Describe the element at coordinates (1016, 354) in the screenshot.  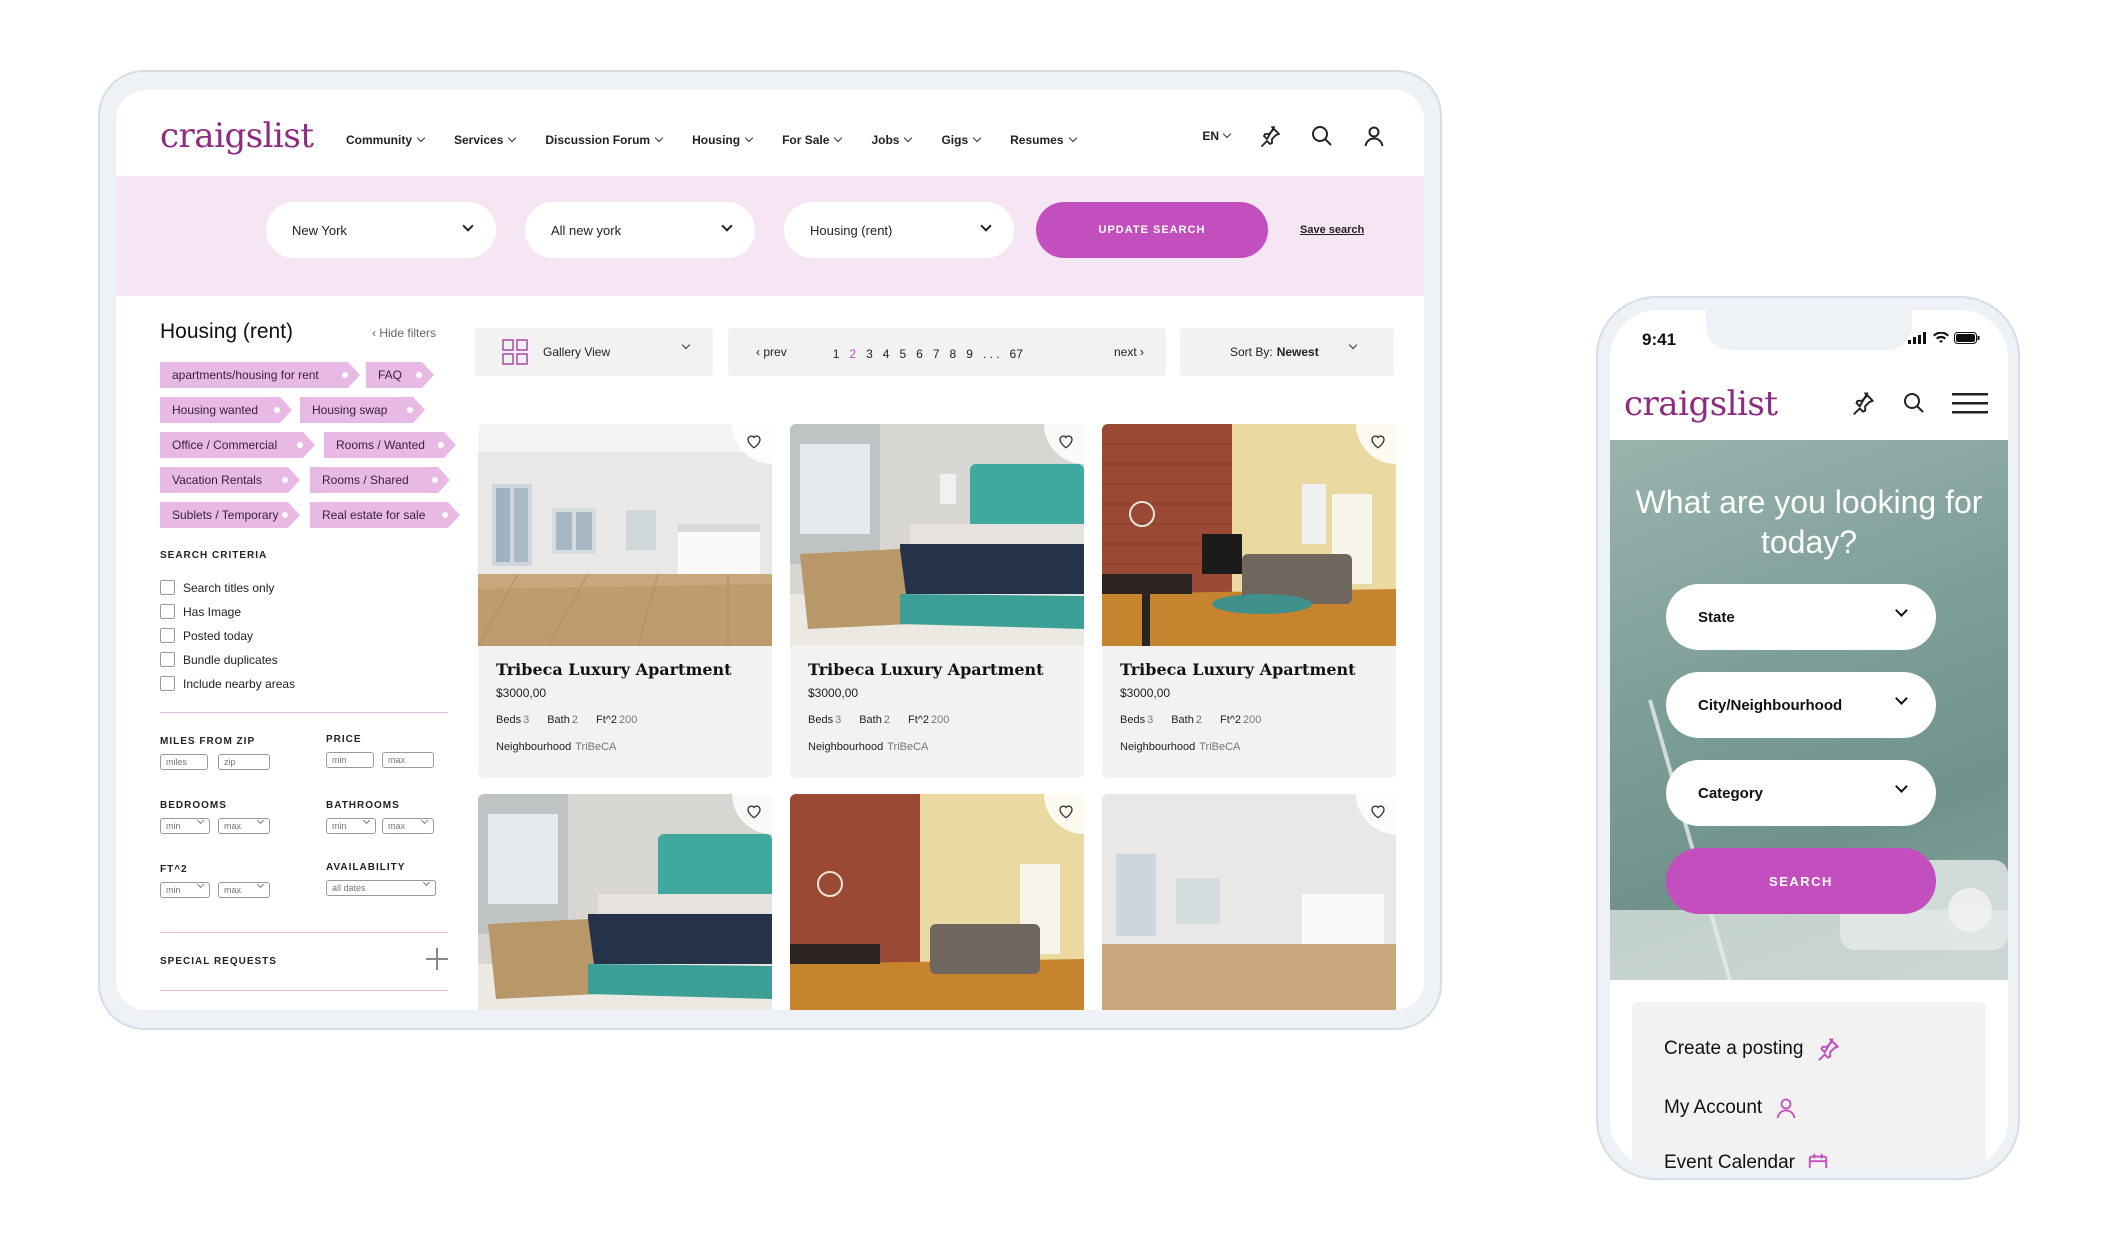
I see `page-link: 67` at that location.